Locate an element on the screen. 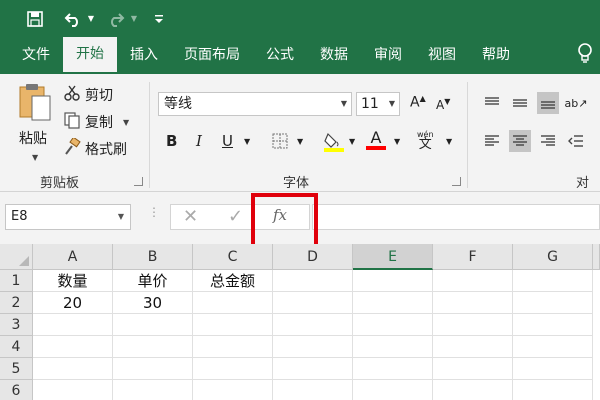 This screenshot has width=600, height=400. underline-button: U is located at coordinates (227, 141).